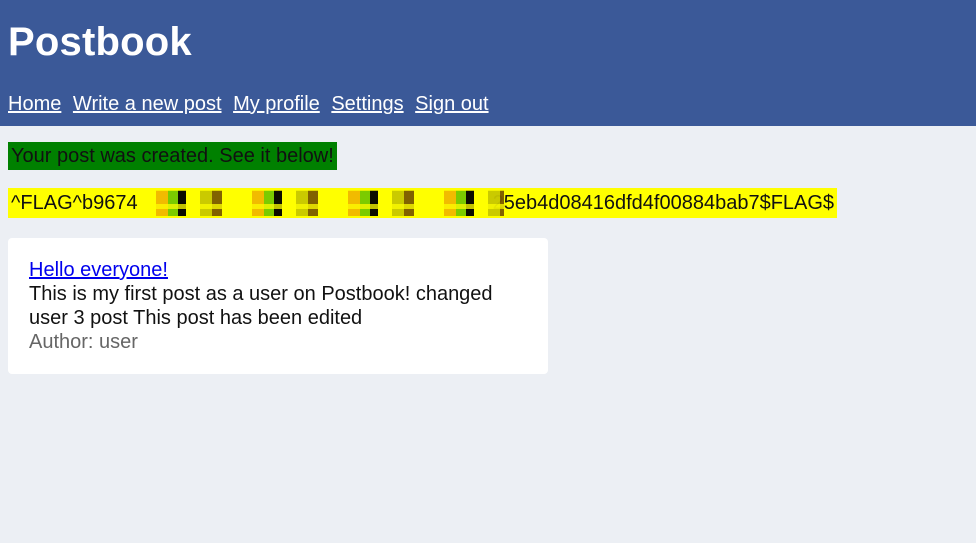 Image resolution: width=976 pixels, height=543 pixels. Describe the element at coordinates (367, 104) in the screenshot. I see `nav-settings-link: Settings` at that location.